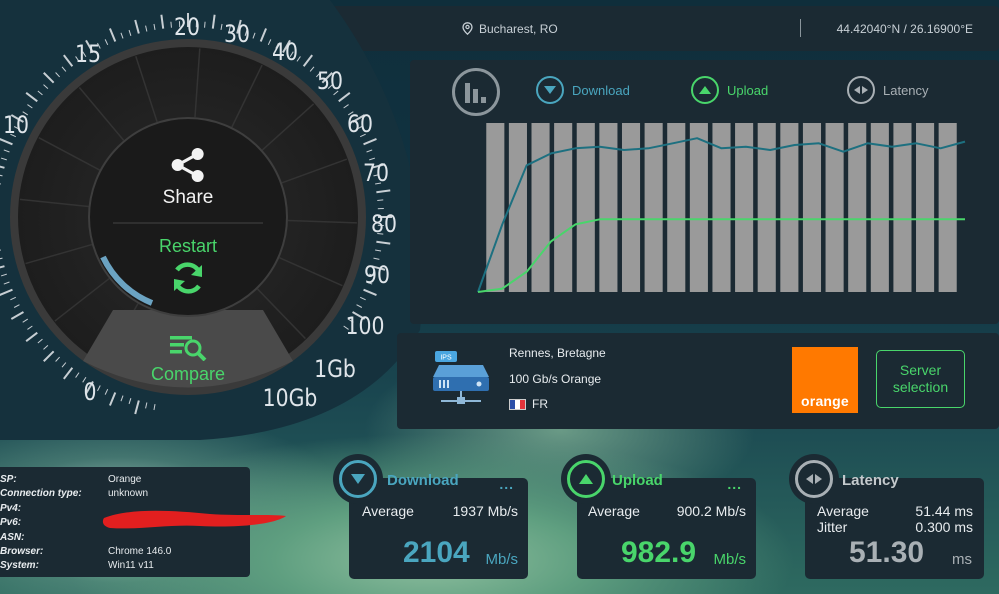 The height and width of the screenshot is (594, 999). What do you see at coordinates (528, 404) in the screenshot?
I see `server-country: FR` at bounding box center [528, 404].